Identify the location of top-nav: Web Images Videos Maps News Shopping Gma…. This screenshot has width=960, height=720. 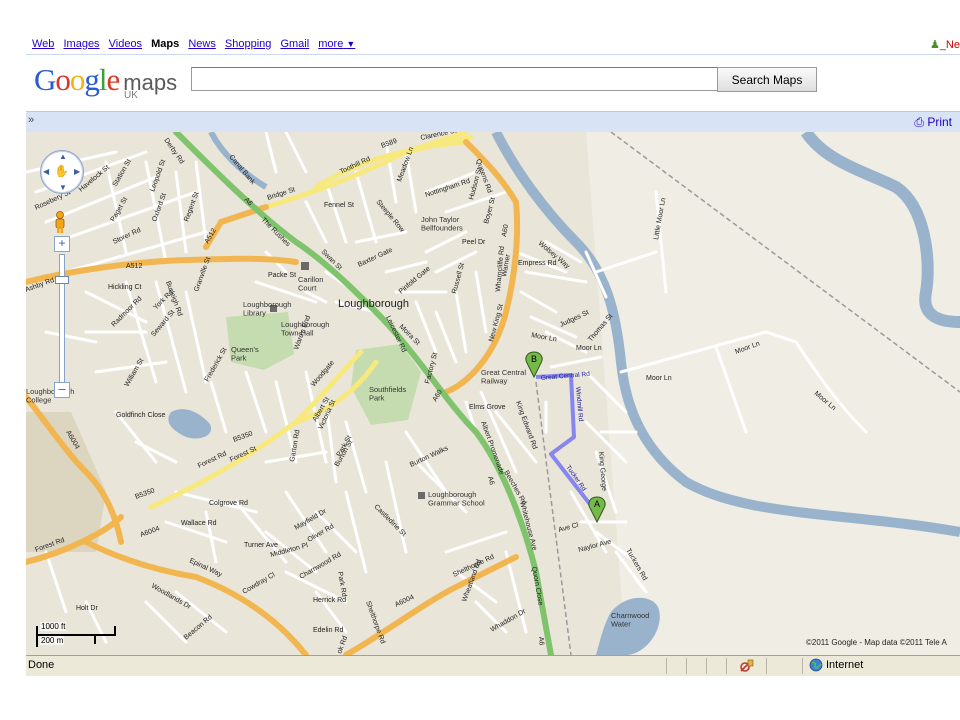
(196, 44).